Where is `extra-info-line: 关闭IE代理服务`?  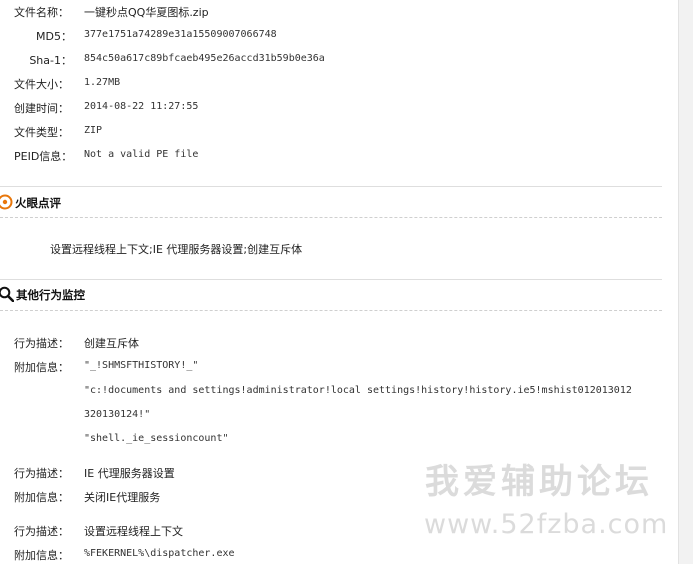 extra-info-line: 关闭IE代理服务 is located at coordinates (122, 497).